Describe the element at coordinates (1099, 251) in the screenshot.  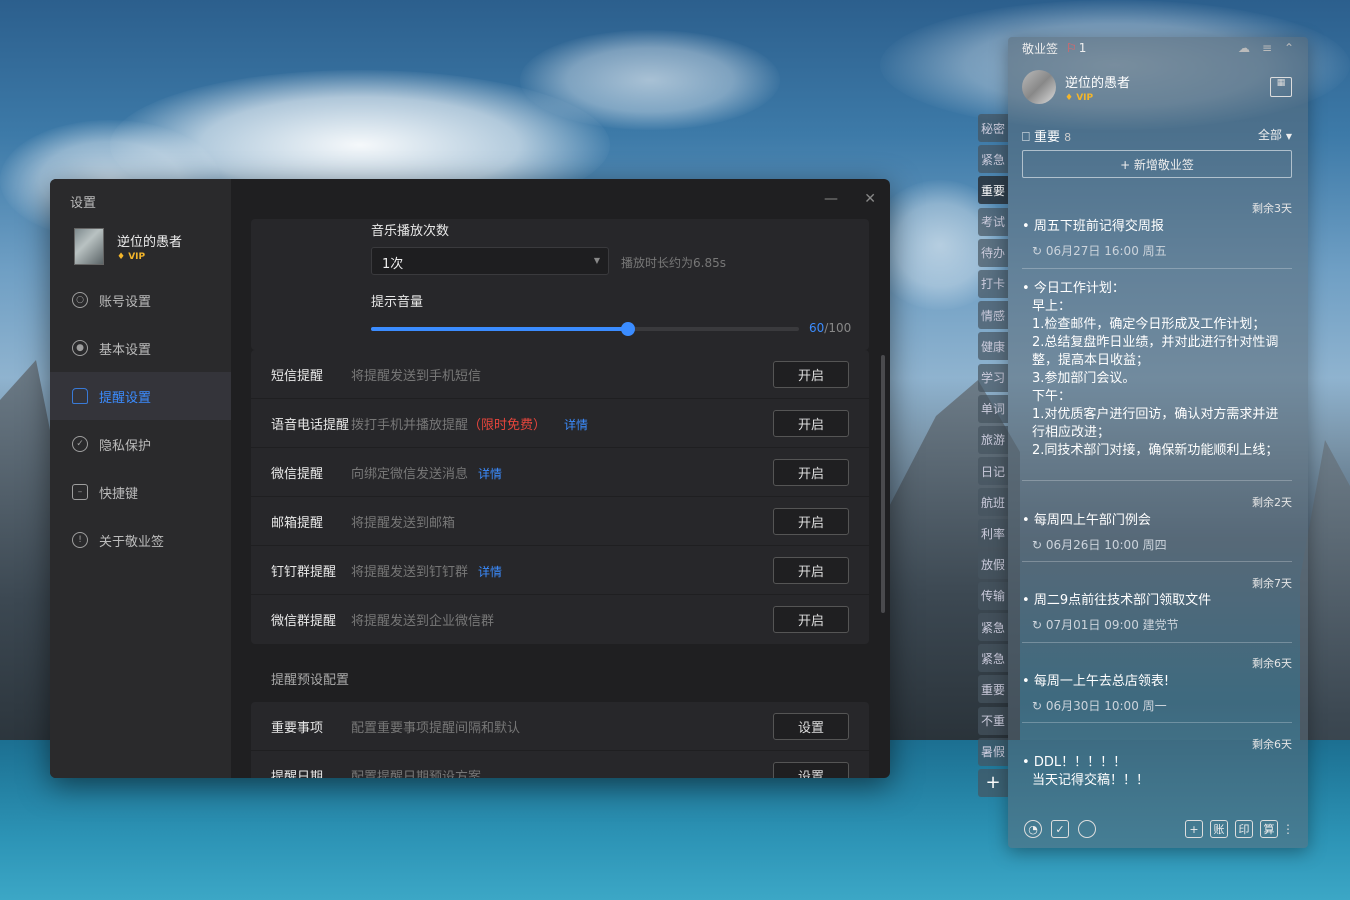
I see `note-meta: ↻ 06月27日 16:00 周五` at that location.